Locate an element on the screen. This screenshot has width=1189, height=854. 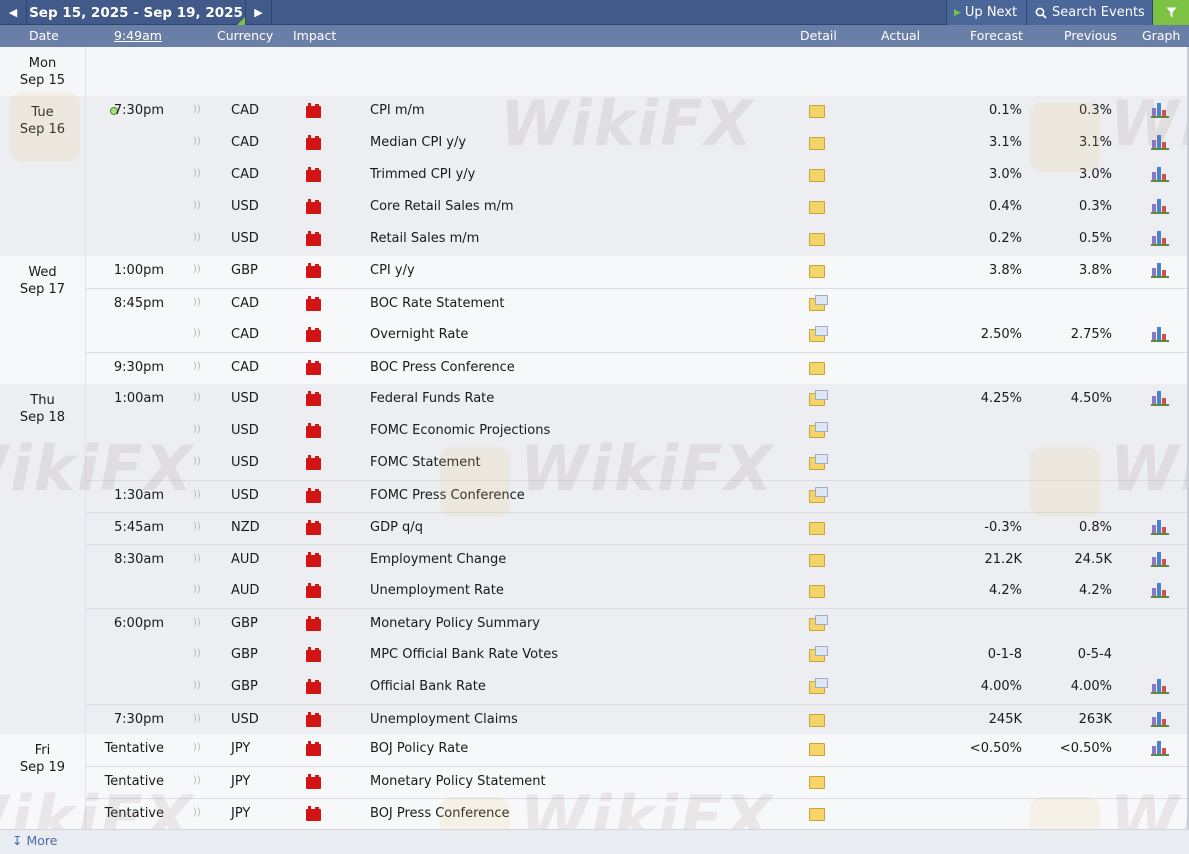
event-title: CPI y/y is located at coordinates (392, 270).